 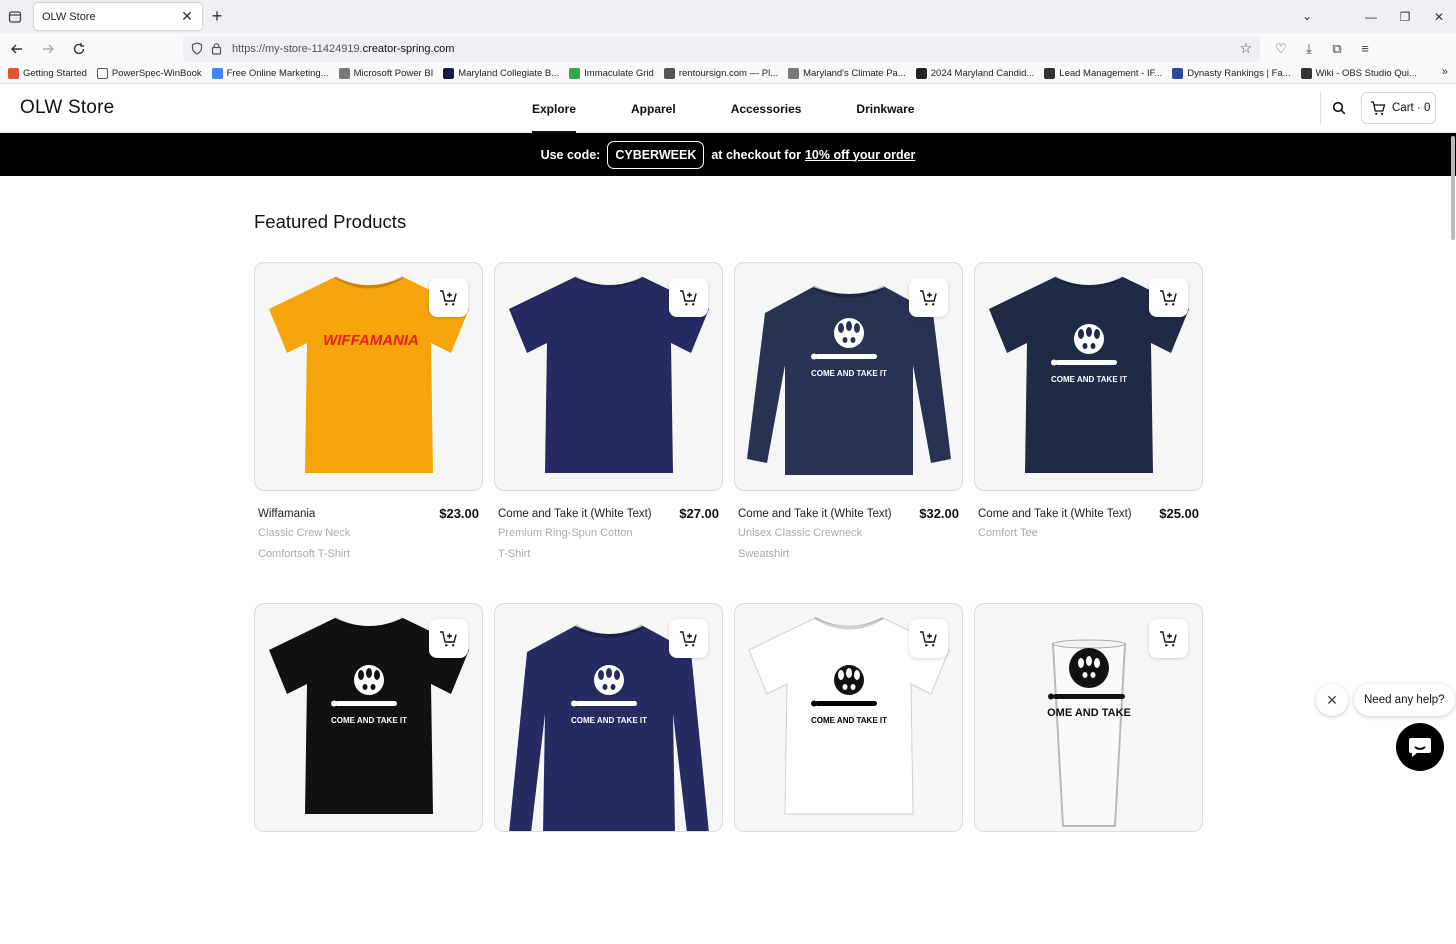 What do you see at coordinates (611, 73) in the screenshot?
I see `bookmark-item: Immaculate Grid` at bounding box center [611, 73].